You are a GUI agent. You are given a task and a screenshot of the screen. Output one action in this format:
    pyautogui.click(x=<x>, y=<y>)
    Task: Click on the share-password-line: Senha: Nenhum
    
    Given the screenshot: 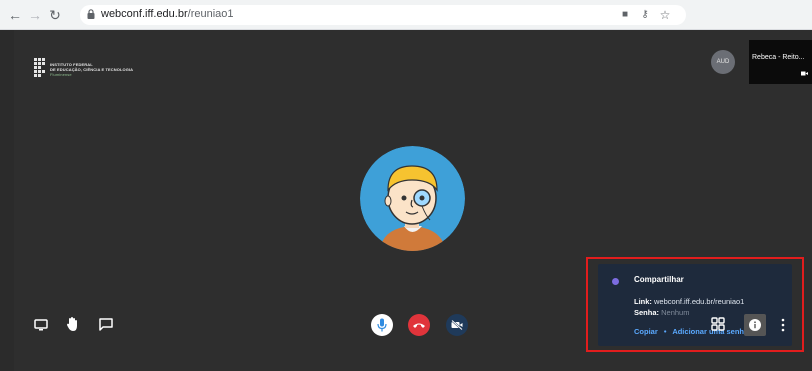 What is the action you would take?
    pyautogui.click(x=661, y=312)
    